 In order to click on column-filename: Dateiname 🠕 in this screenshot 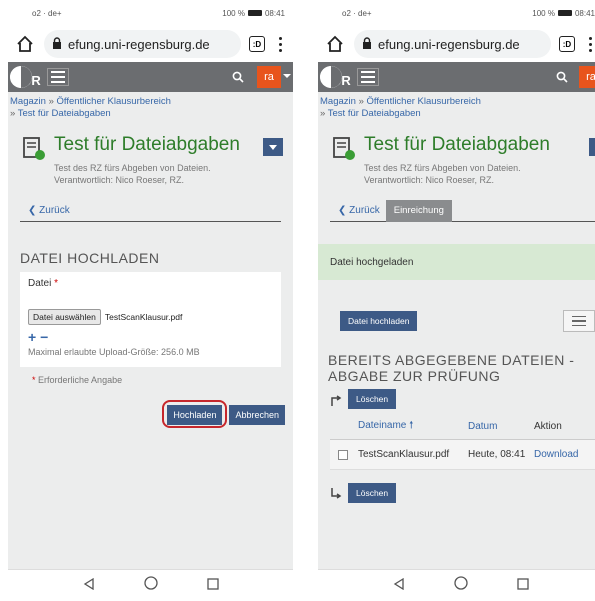, I will do `click(413, 426)`.